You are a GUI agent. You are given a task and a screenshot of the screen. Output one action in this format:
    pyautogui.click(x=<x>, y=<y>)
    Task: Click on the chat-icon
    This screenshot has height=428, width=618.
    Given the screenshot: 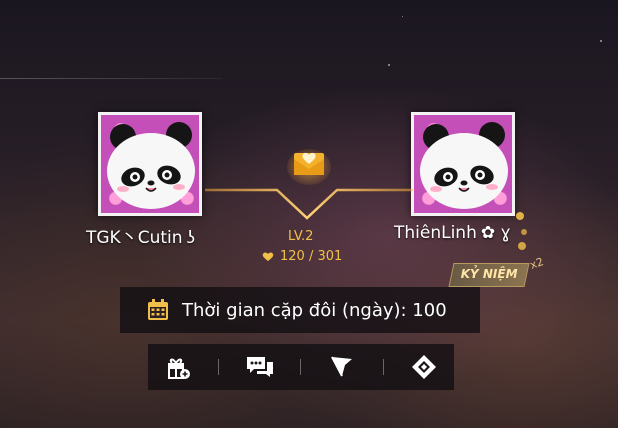 What is the action you would take?
    pyautogui.click(x=259, y=367)
    